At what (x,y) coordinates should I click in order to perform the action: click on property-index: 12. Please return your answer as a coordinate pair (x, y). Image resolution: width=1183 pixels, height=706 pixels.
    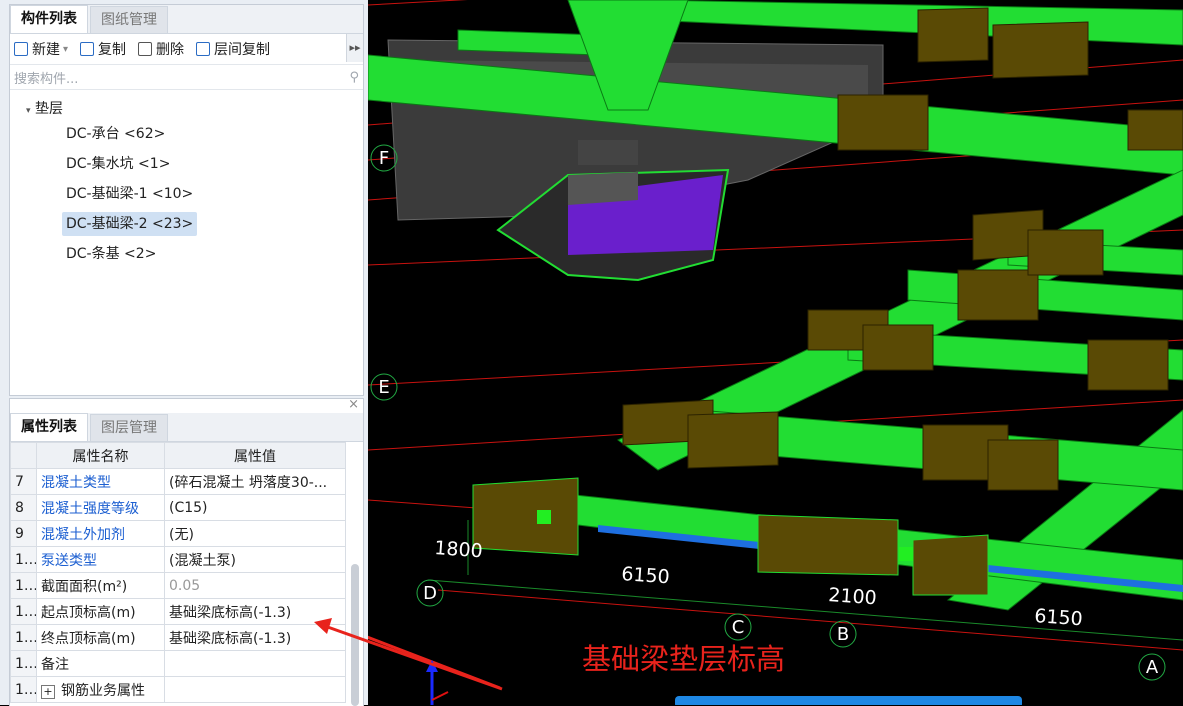
    Looking at the image, I should click on (23, 611).